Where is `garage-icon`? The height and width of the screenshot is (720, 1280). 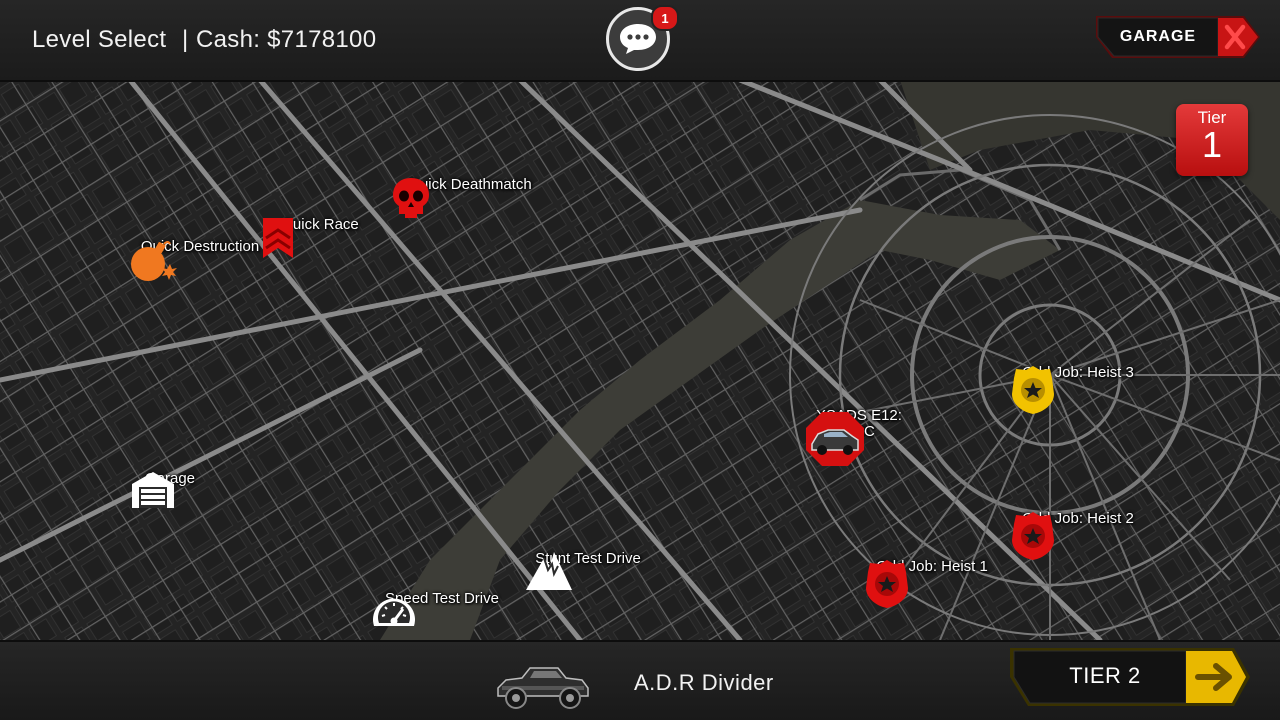 garage-icon is located at coordinates (153, 490).